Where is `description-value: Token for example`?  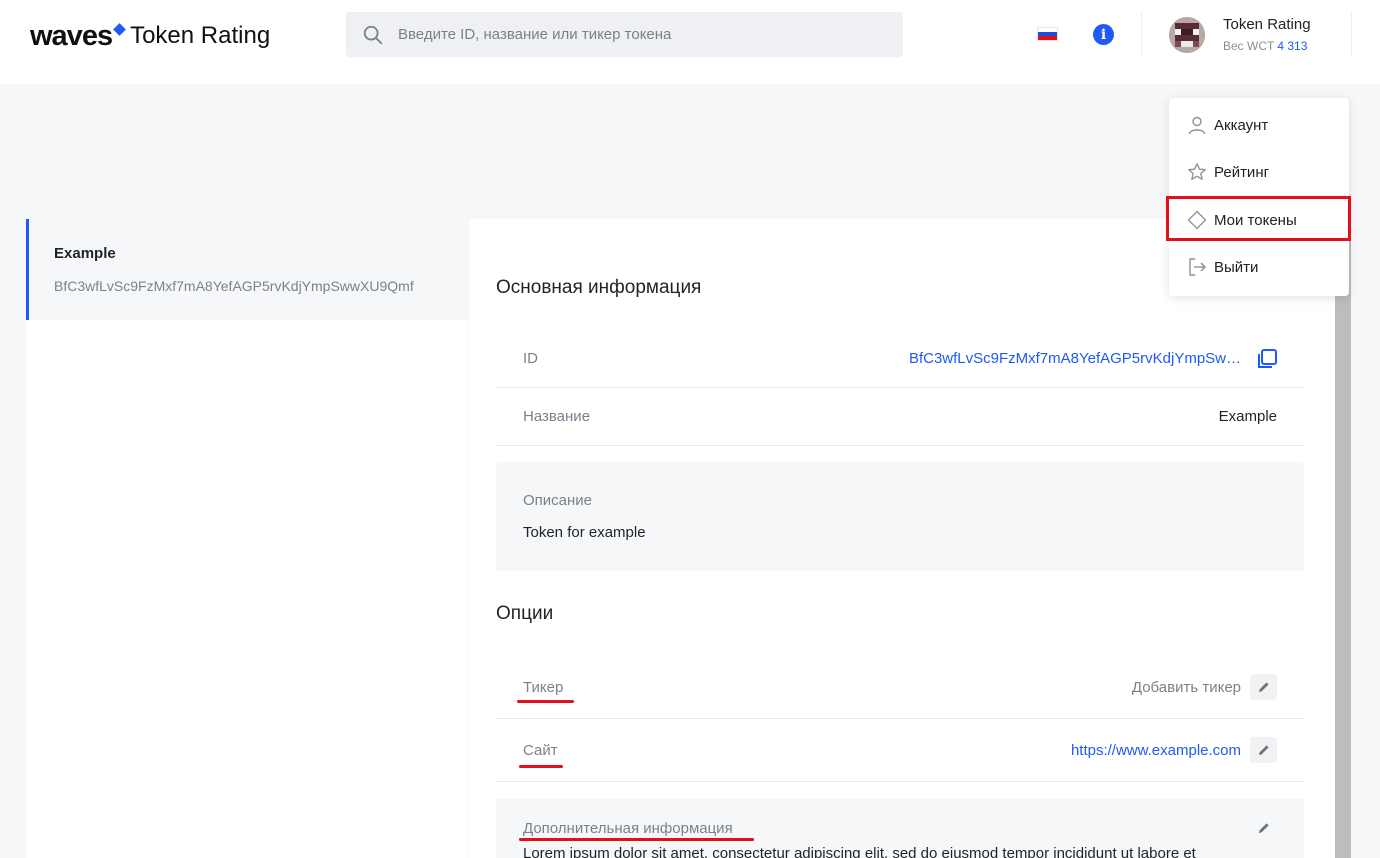 description-value: Token for example is located at coordinates (584, 532).